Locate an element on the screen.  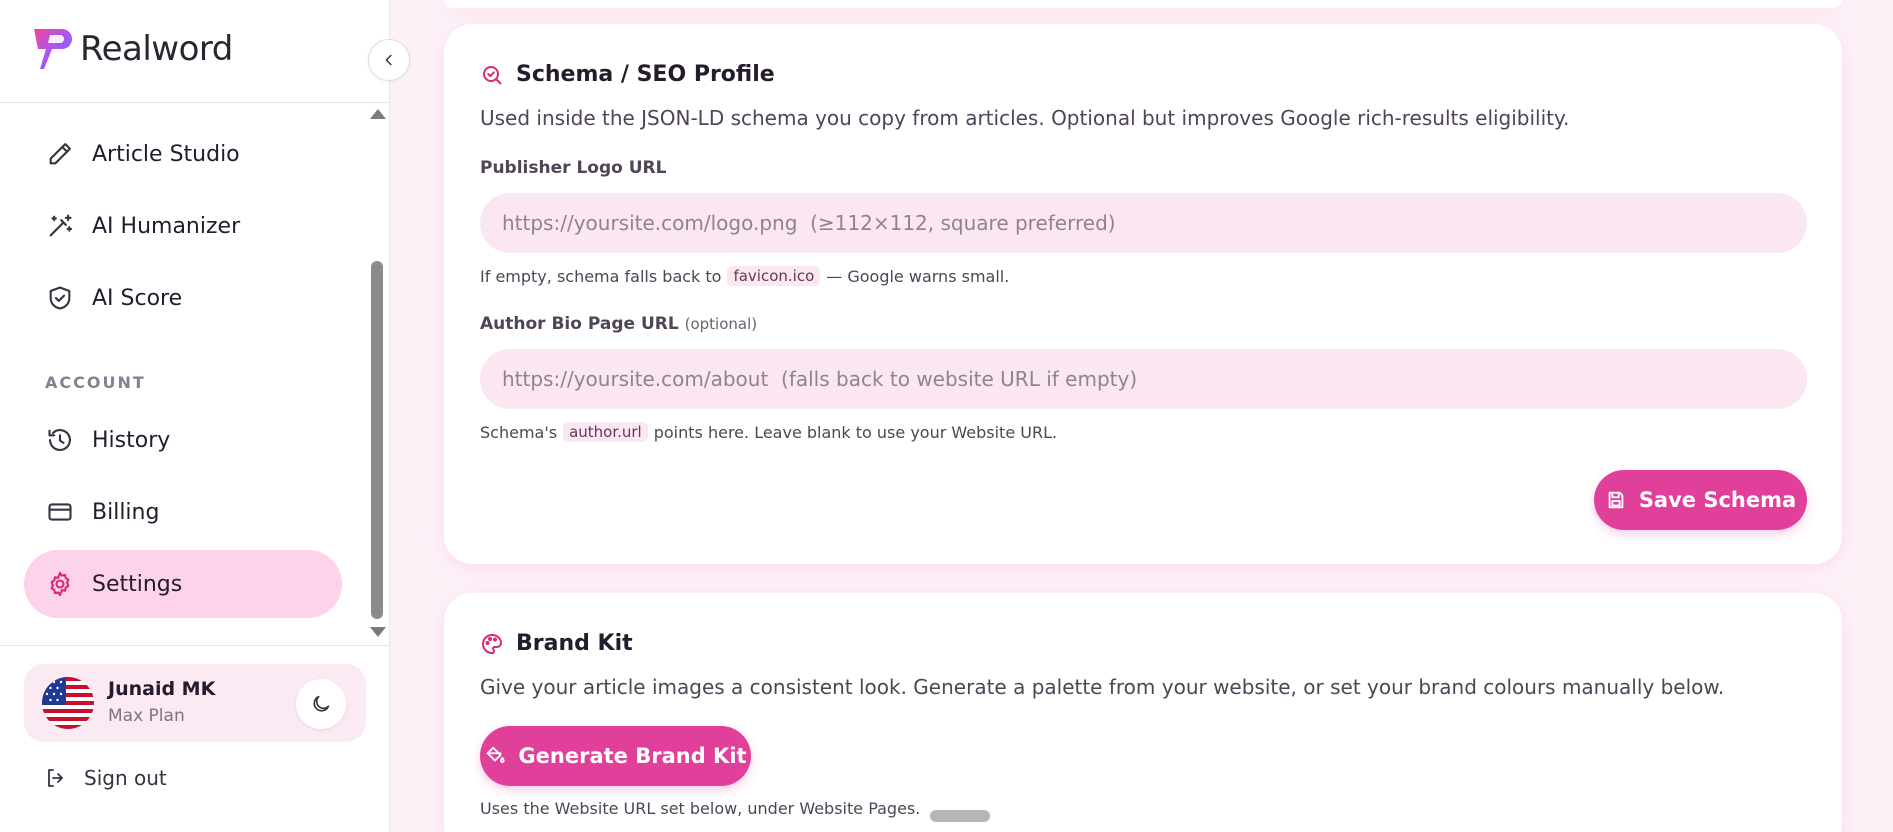
sidebar-item-ai-score: AI Score is located at coordinates (183, 298).